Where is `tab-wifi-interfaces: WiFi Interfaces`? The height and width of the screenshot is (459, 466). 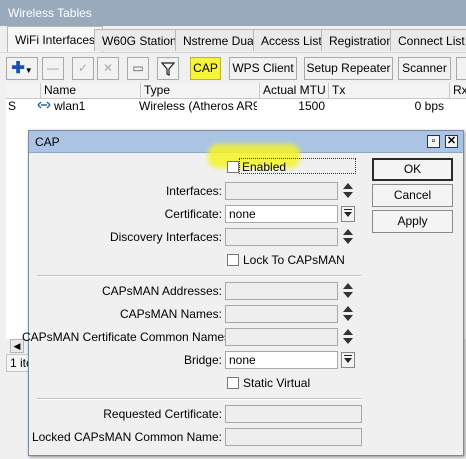 tab-wifi-interfaces: WiFi Interfaces is located at coordinates (55, 39).